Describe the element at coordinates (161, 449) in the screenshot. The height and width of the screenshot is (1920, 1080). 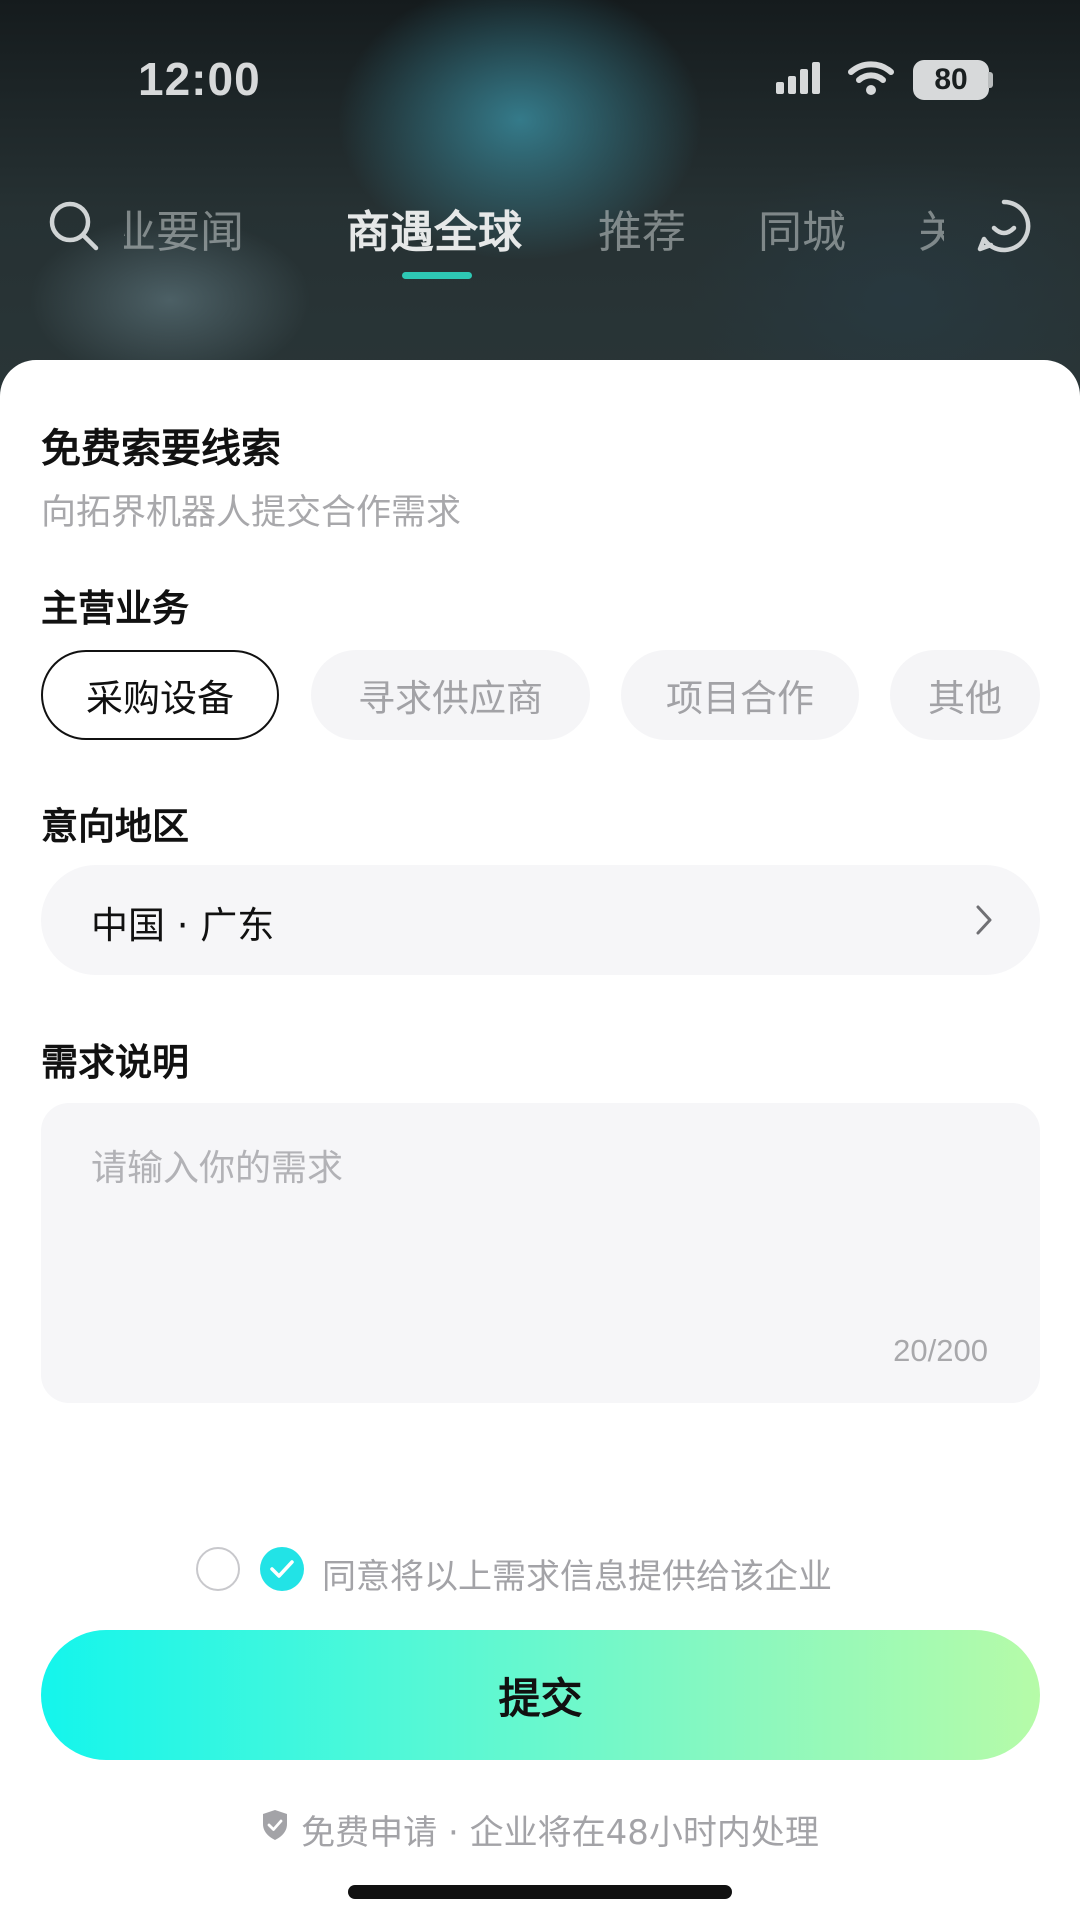
I see `sheet-title: 免费索要线索` at that location.